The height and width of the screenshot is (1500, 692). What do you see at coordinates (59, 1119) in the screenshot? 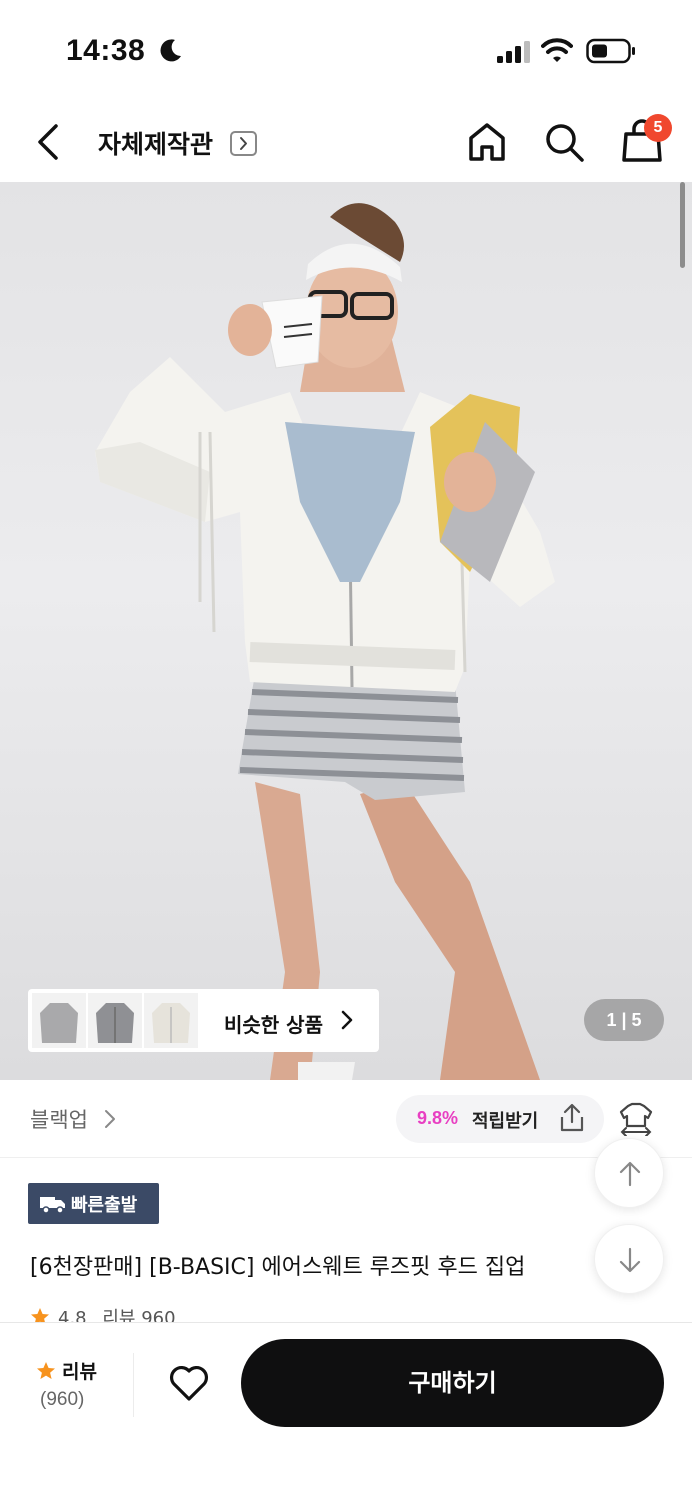
I see `brand-link: 블랙업` at bounding box center [59, 1119].